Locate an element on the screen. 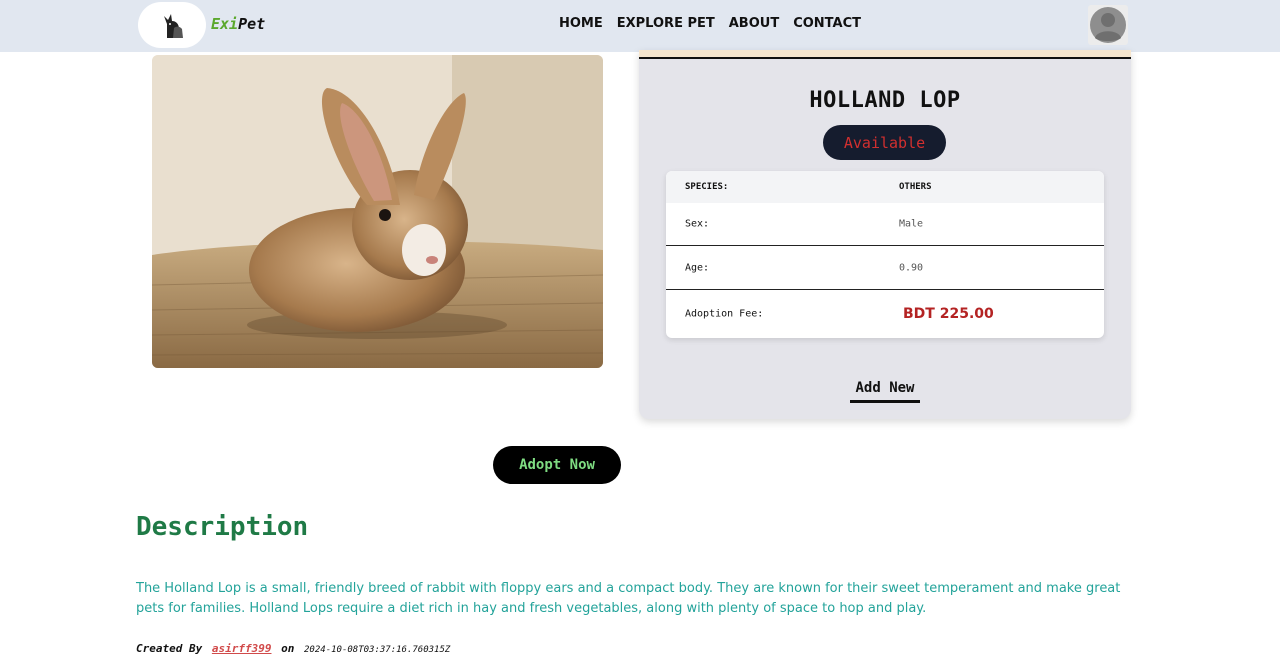  cat-dog-logo-icon is located at coordinates (173, 26).